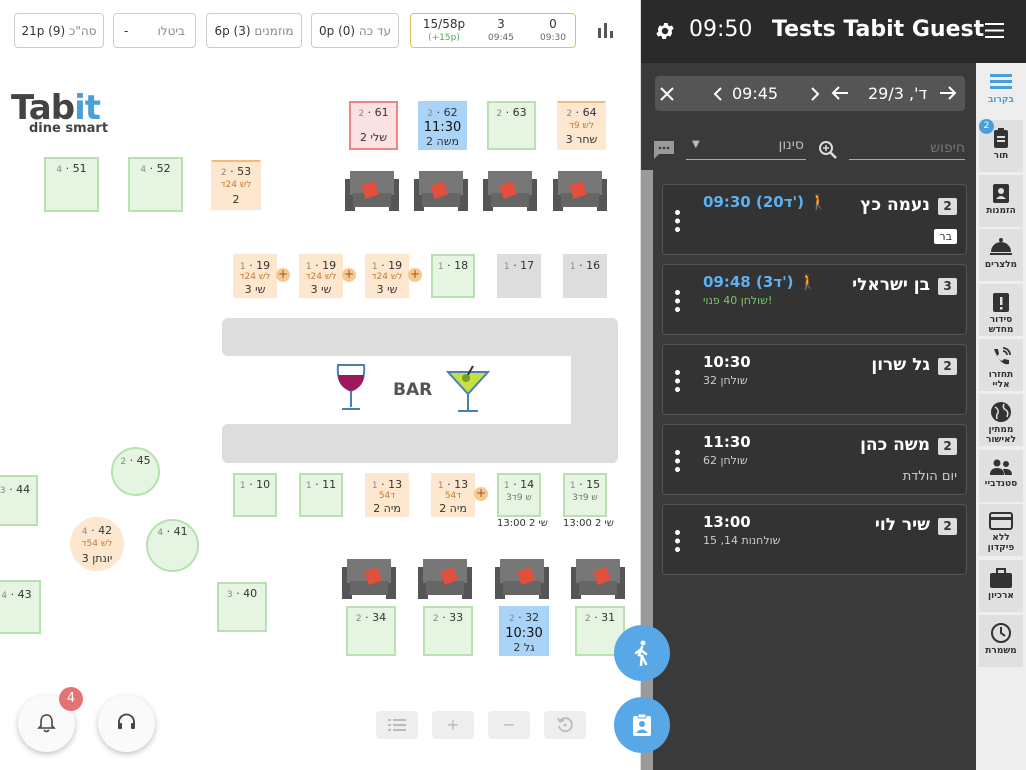  What do you see at coordinates (172, 545) in the screenshot?
I see `table-41: 4 · 41` at bounding box center [172, 545].